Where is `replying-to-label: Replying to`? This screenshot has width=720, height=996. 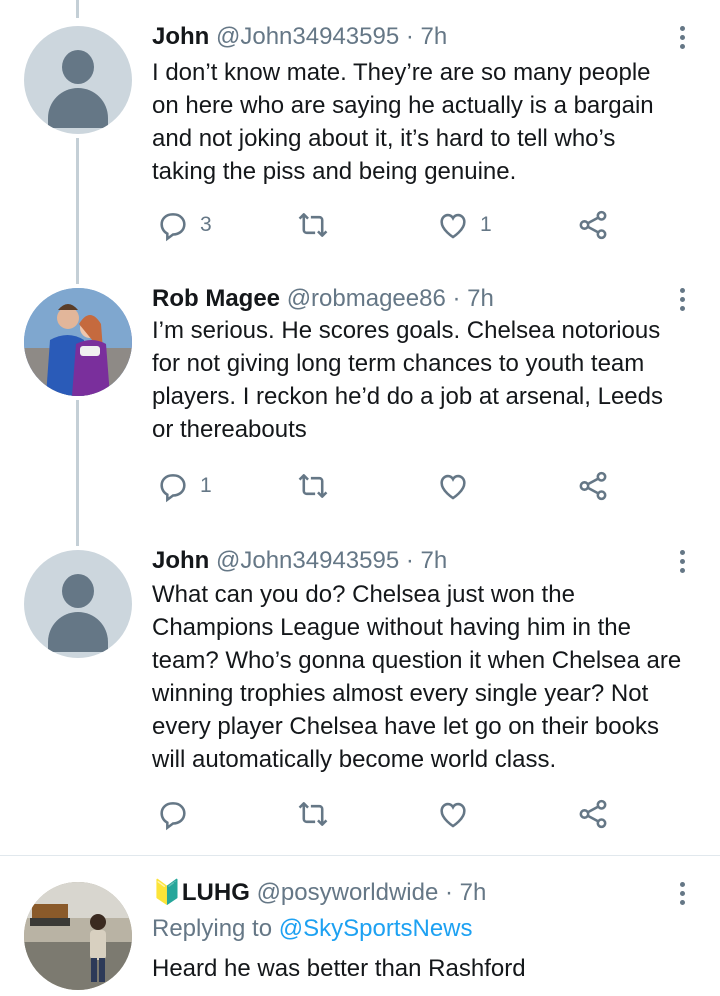
replying-to-label: Replying to is located at coordinates (212, 928).